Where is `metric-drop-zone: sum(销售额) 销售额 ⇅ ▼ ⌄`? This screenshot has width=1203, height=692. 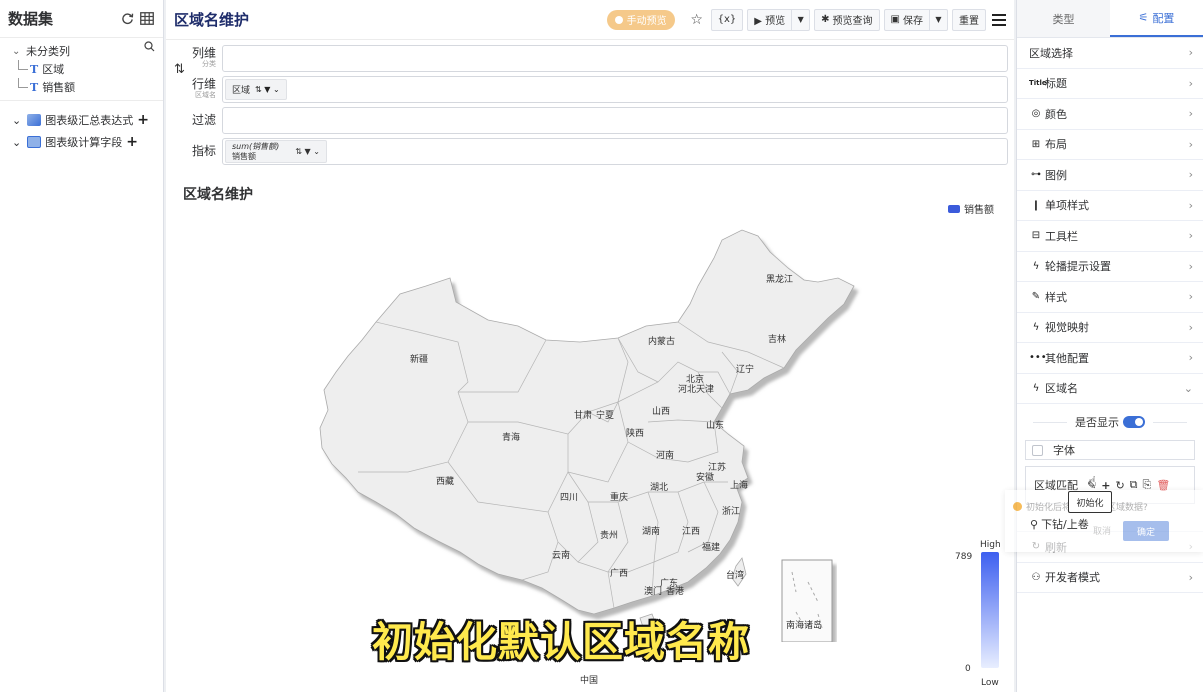
metric-drop-zone: sum(销售额) 销售额 ⇅ ▼ ⌄ is located at coordinates (615, 151).